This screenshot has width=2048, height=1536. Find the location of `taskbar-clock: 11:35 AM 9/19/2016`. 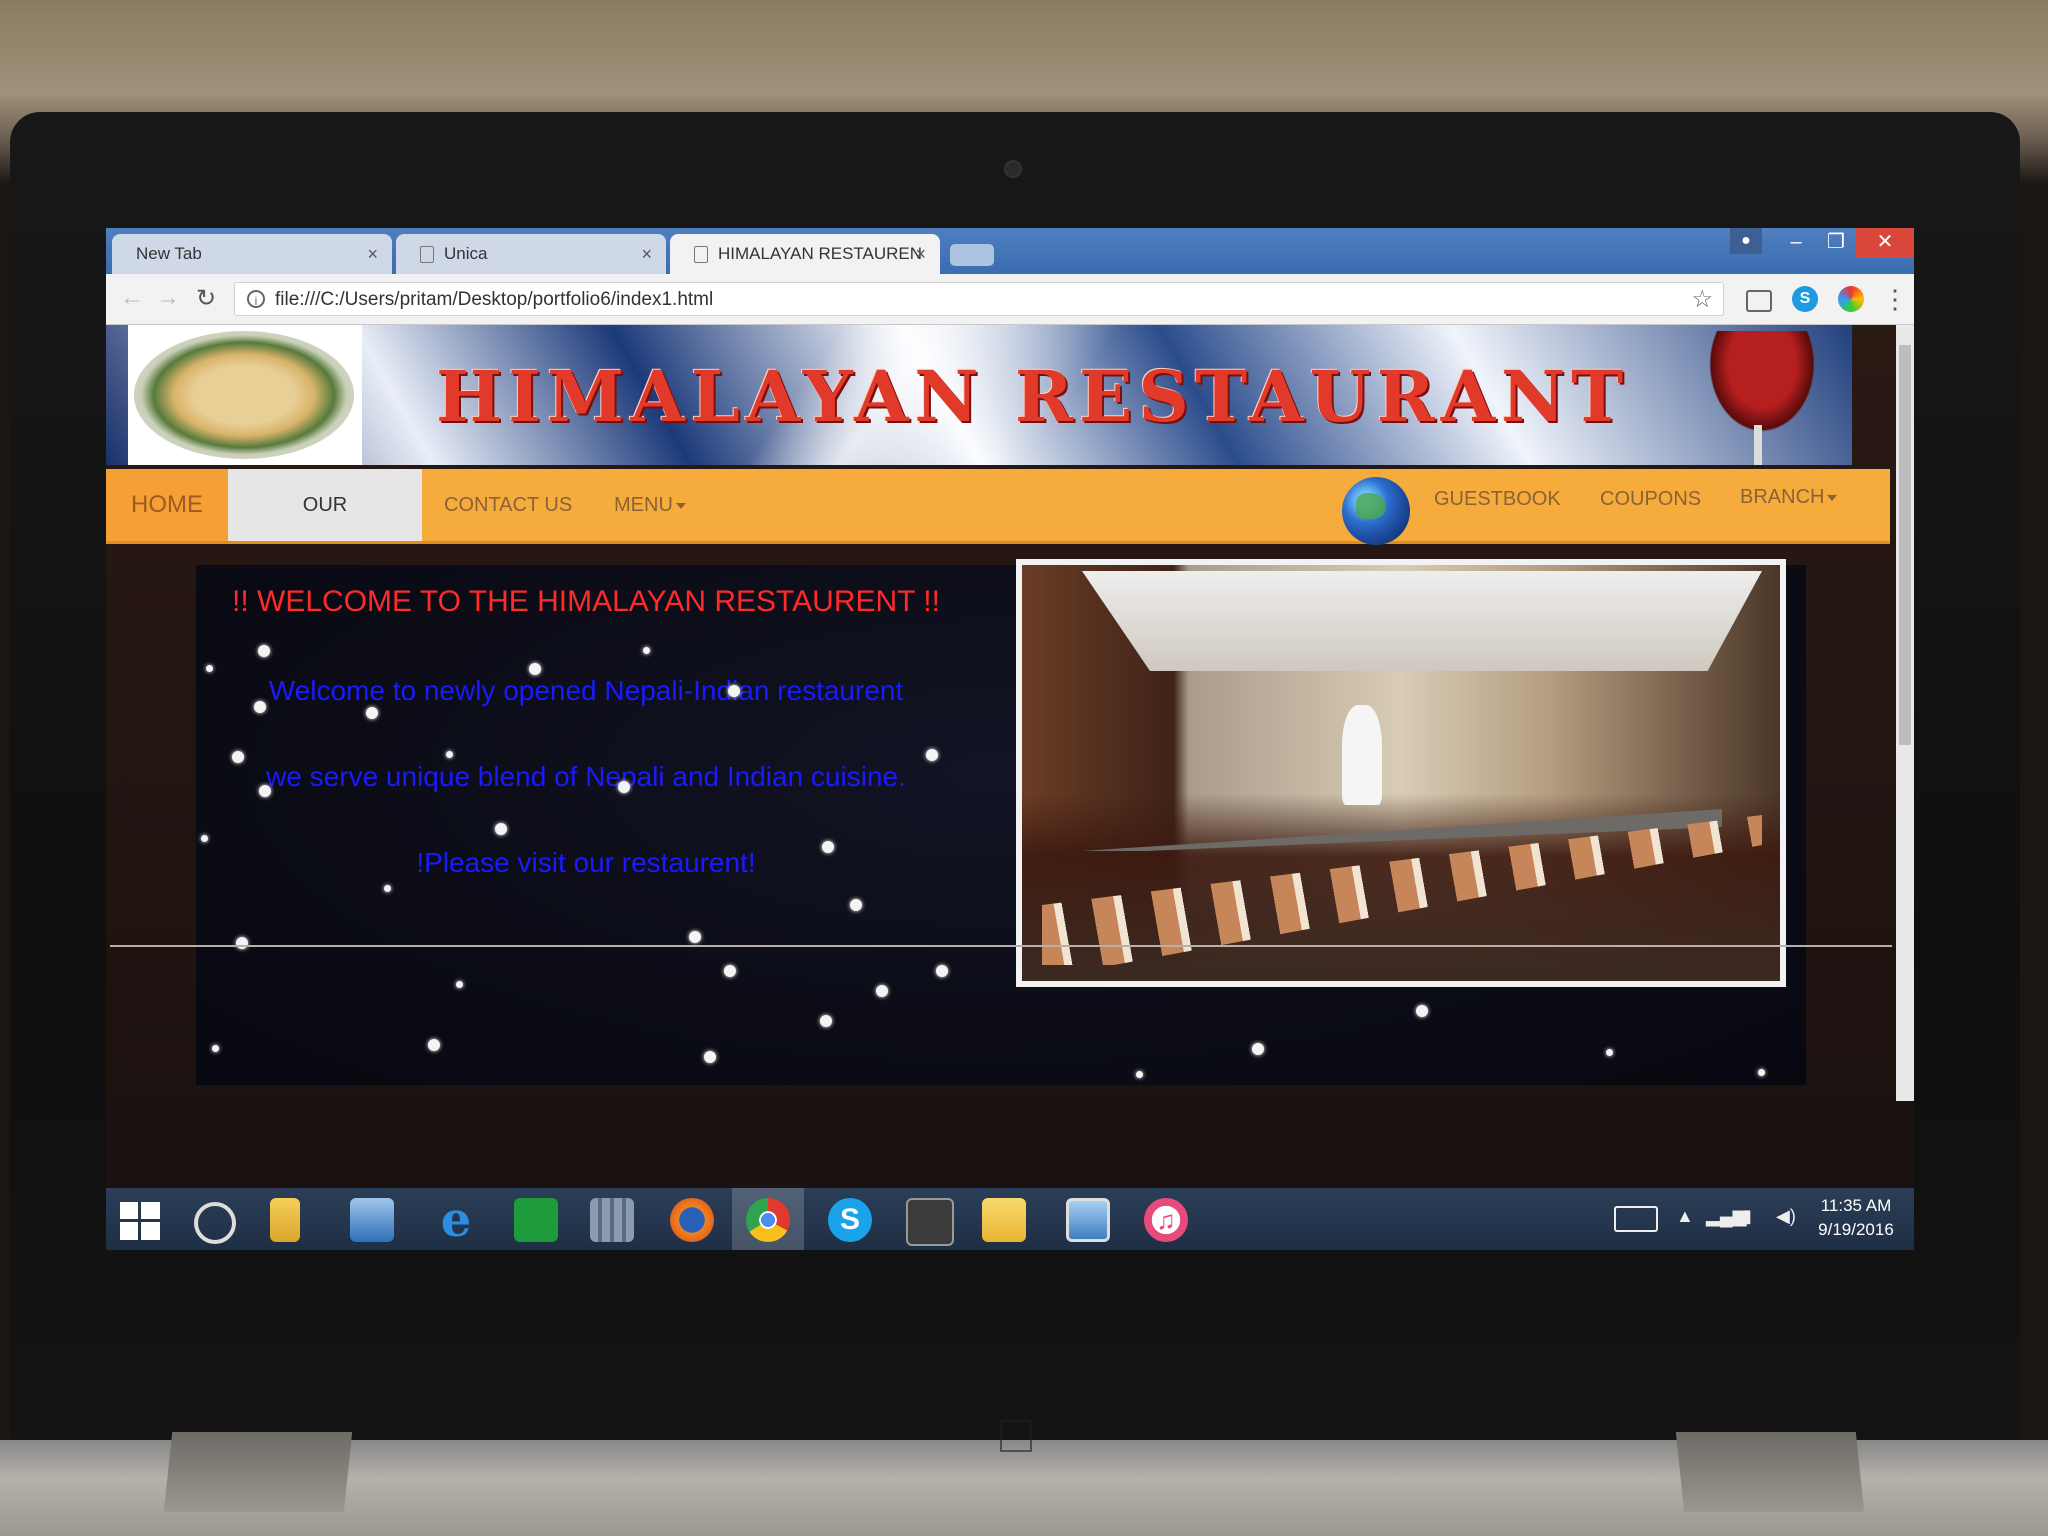

taskbar-clock: 11:35 AM 9/19/2016 is located at coordinates (1856, 1218).